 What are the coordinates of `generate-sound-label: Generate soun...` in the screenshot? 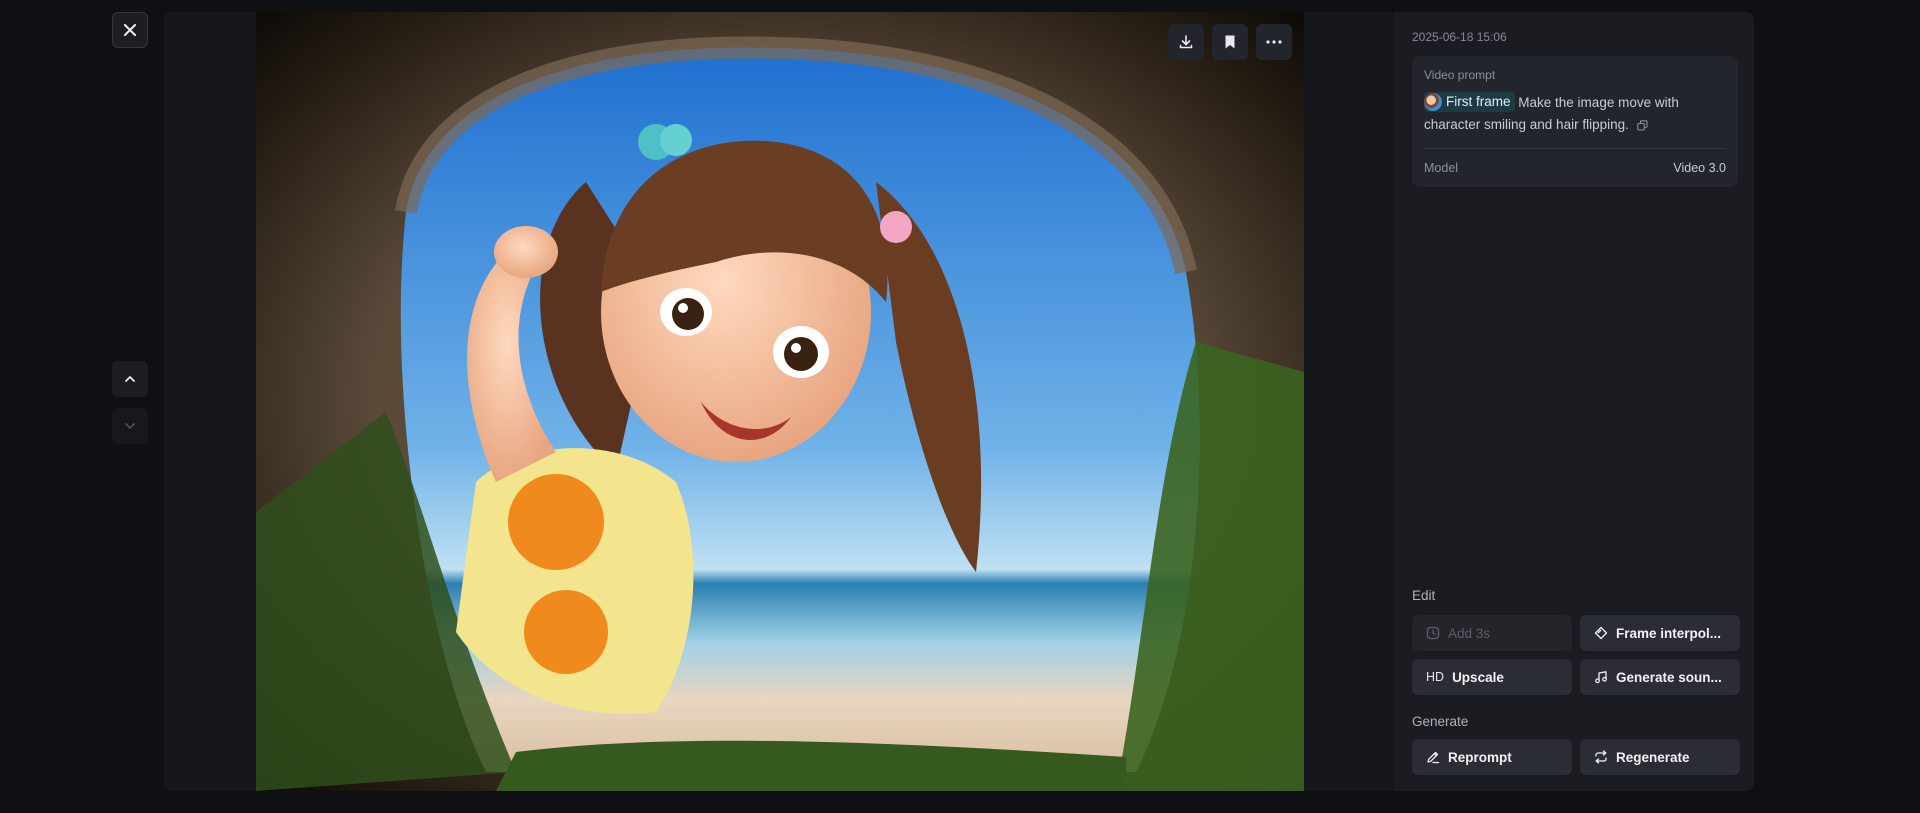 It's located at (1669, 677).